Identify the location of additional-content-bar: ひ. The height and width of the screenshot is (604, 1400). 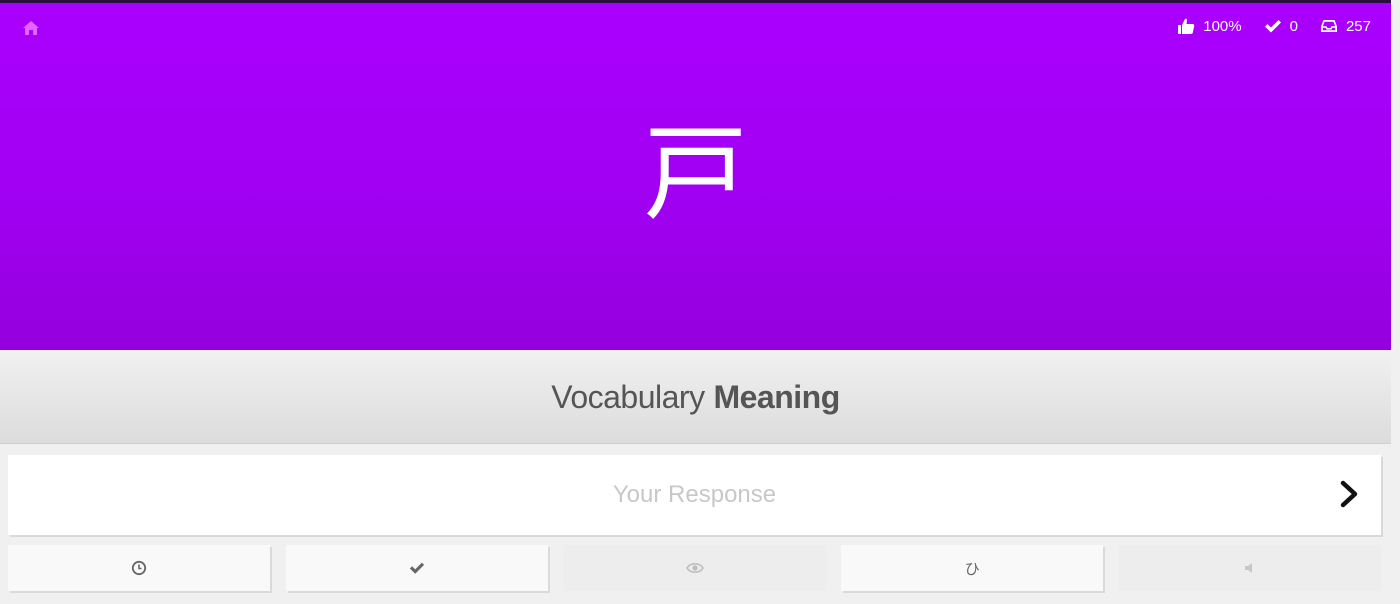
(694, 568).